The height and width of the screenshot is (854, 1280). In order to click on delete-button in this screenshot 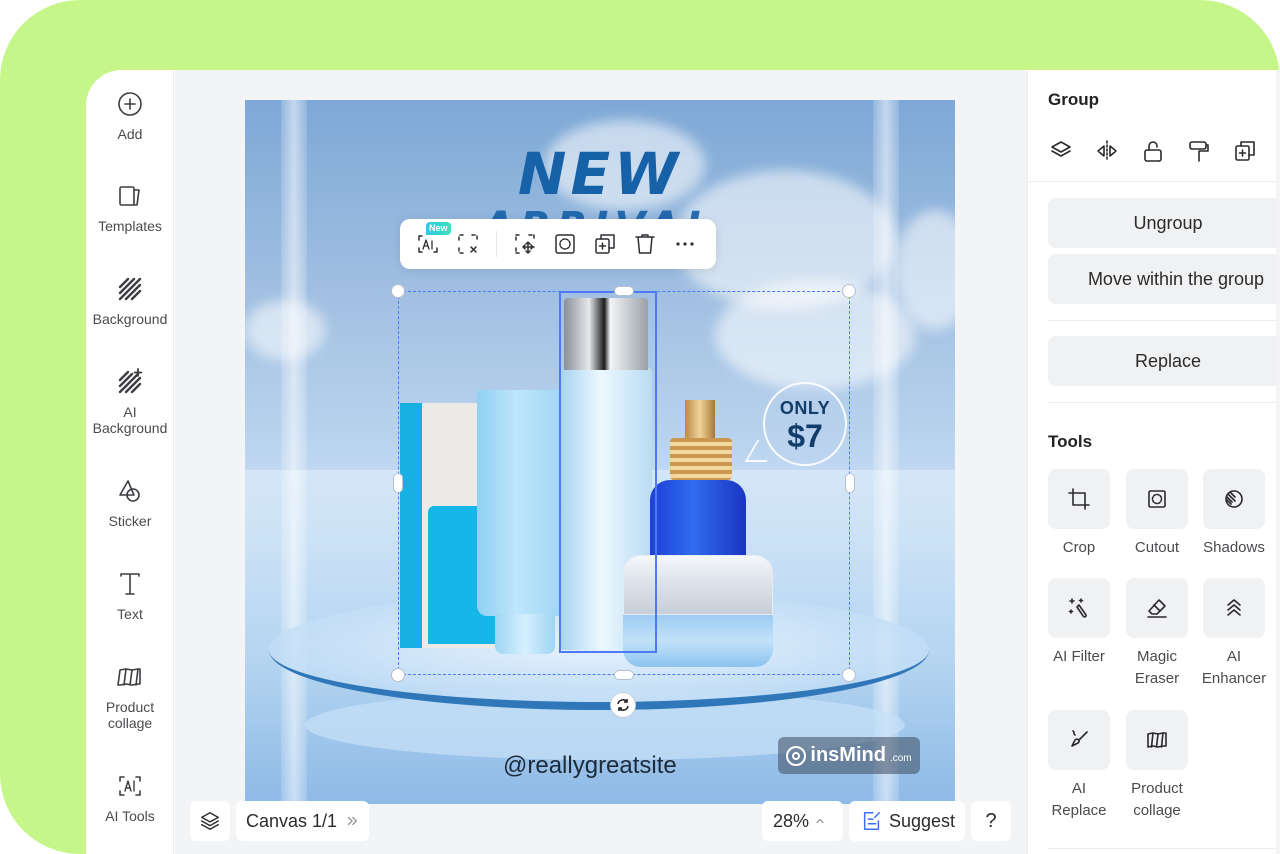, I will do `click(645, 244)`.